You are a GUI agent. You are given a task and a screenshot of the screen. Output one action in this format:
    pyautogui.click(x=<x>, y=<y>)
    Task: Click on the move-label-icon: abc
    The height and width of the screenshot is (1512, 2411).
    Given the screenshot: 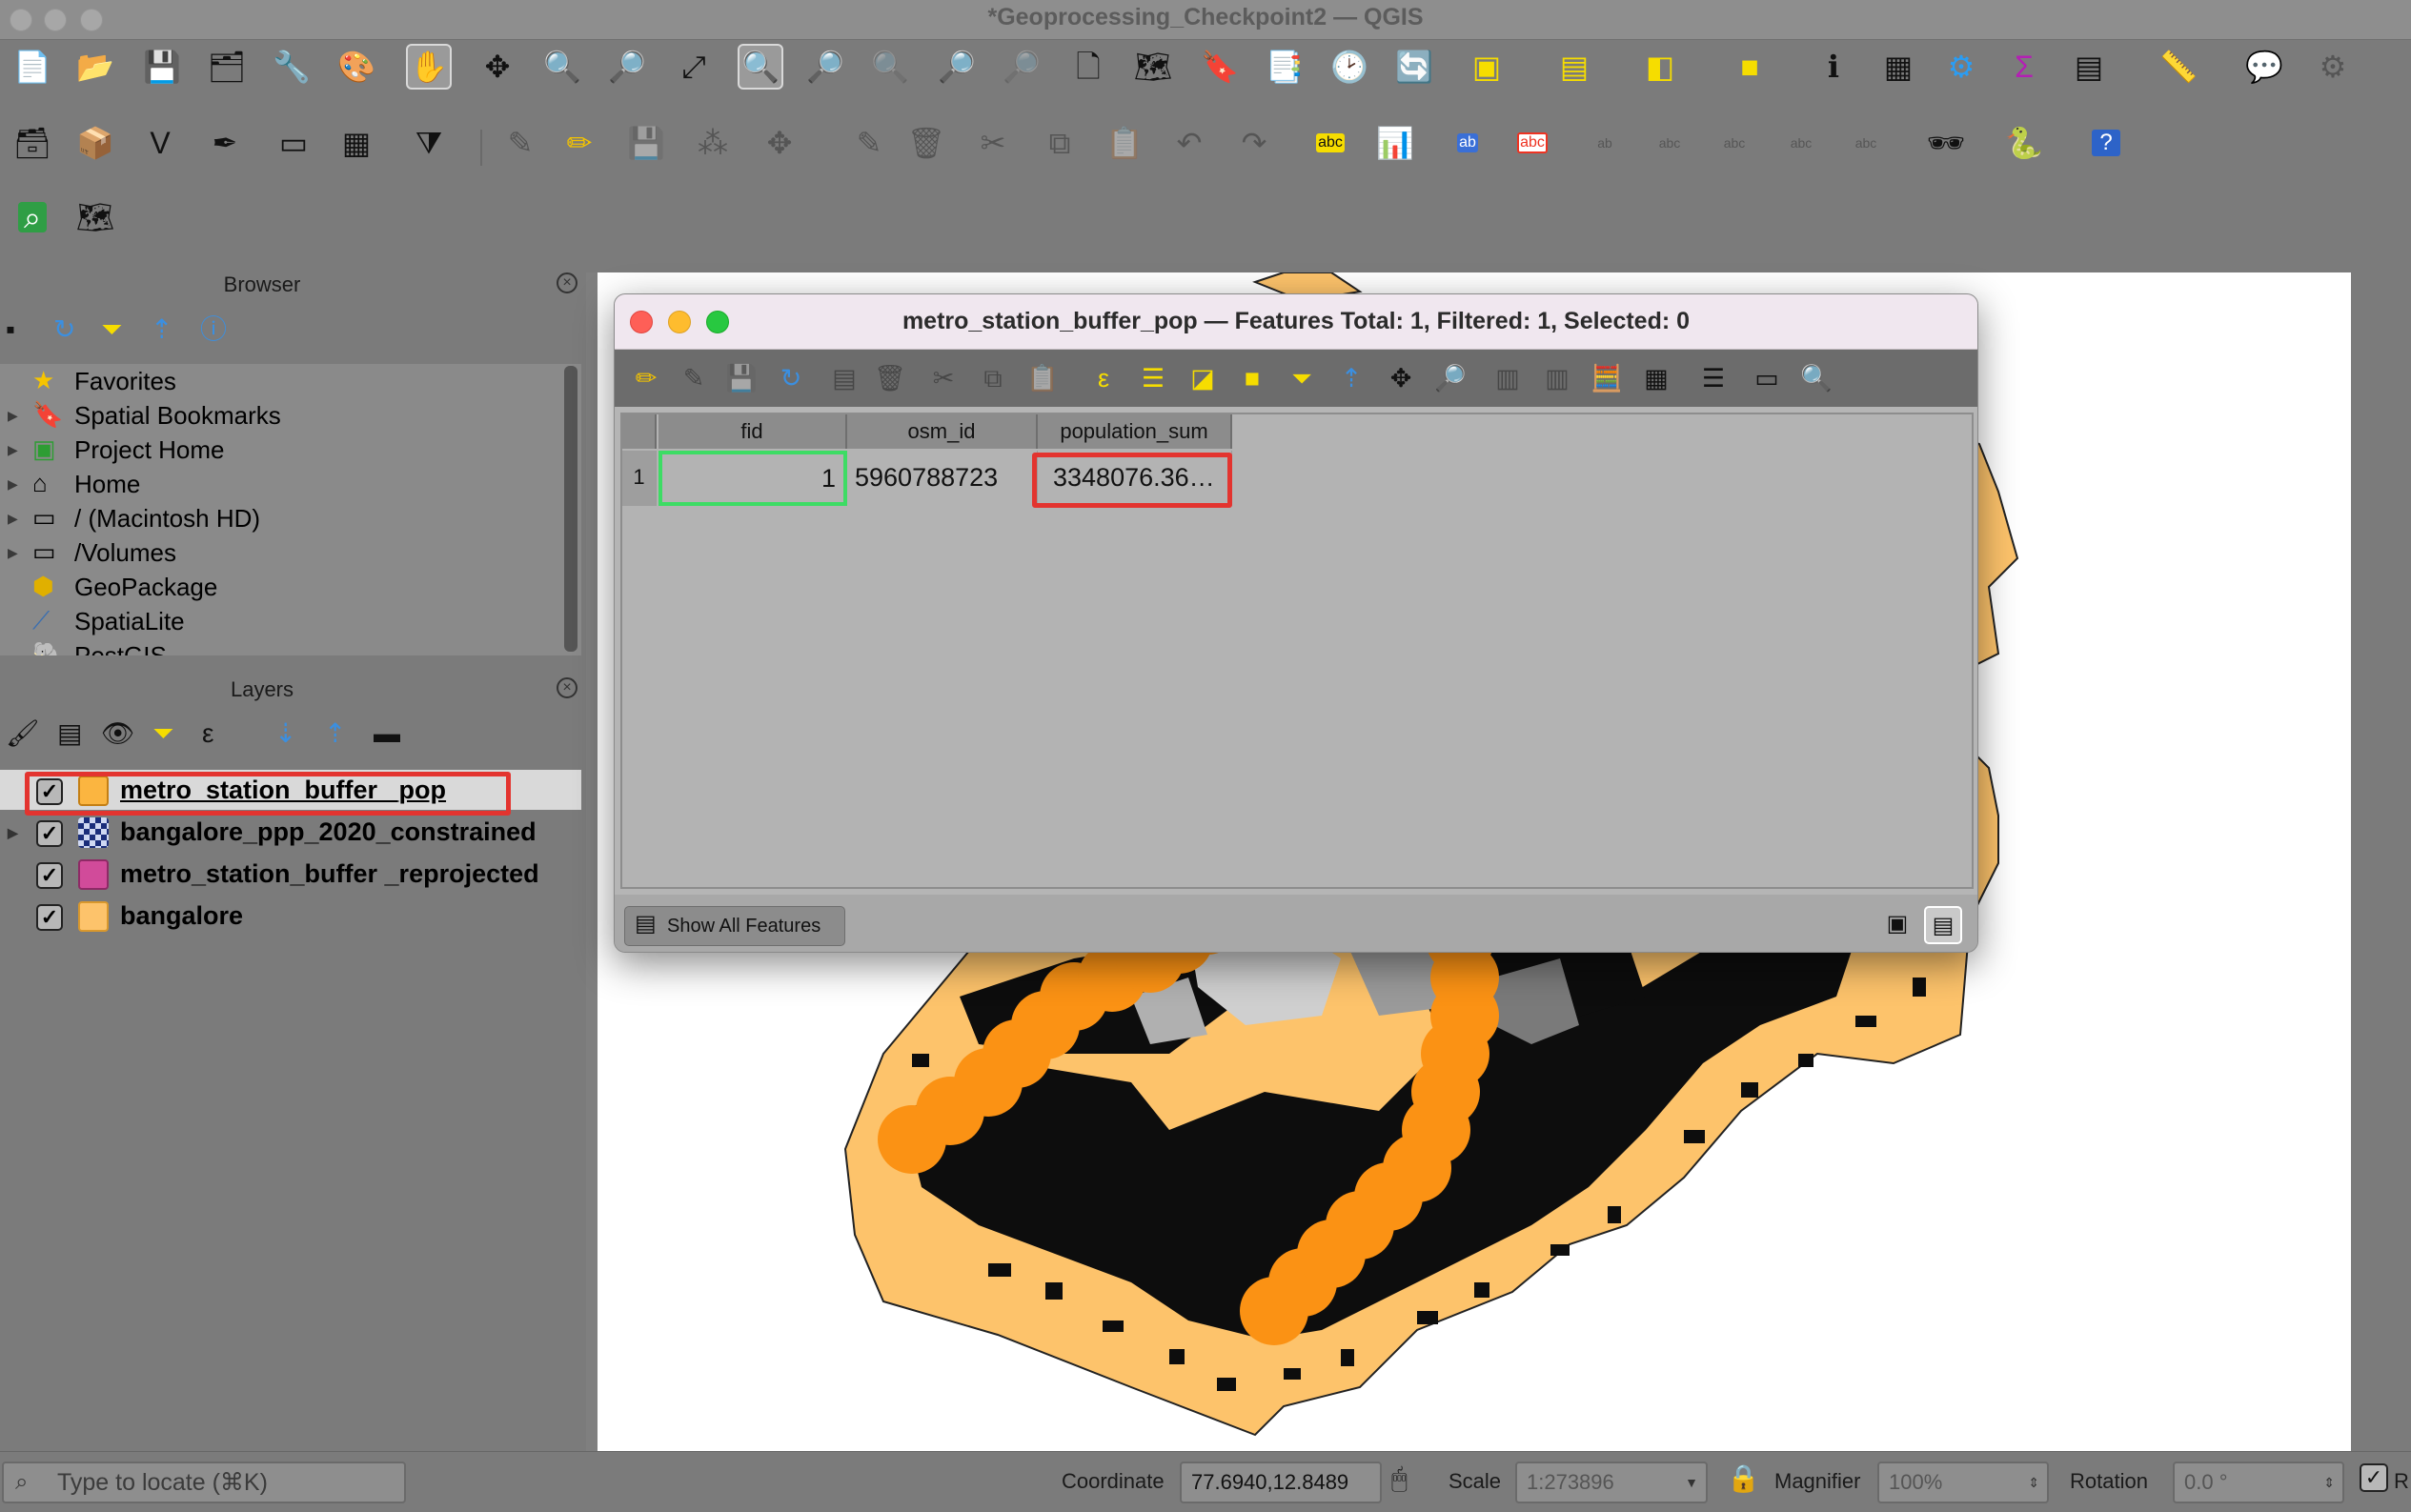 What is the action you would take?
    pyautogui.click(x=1669, y=143)
    